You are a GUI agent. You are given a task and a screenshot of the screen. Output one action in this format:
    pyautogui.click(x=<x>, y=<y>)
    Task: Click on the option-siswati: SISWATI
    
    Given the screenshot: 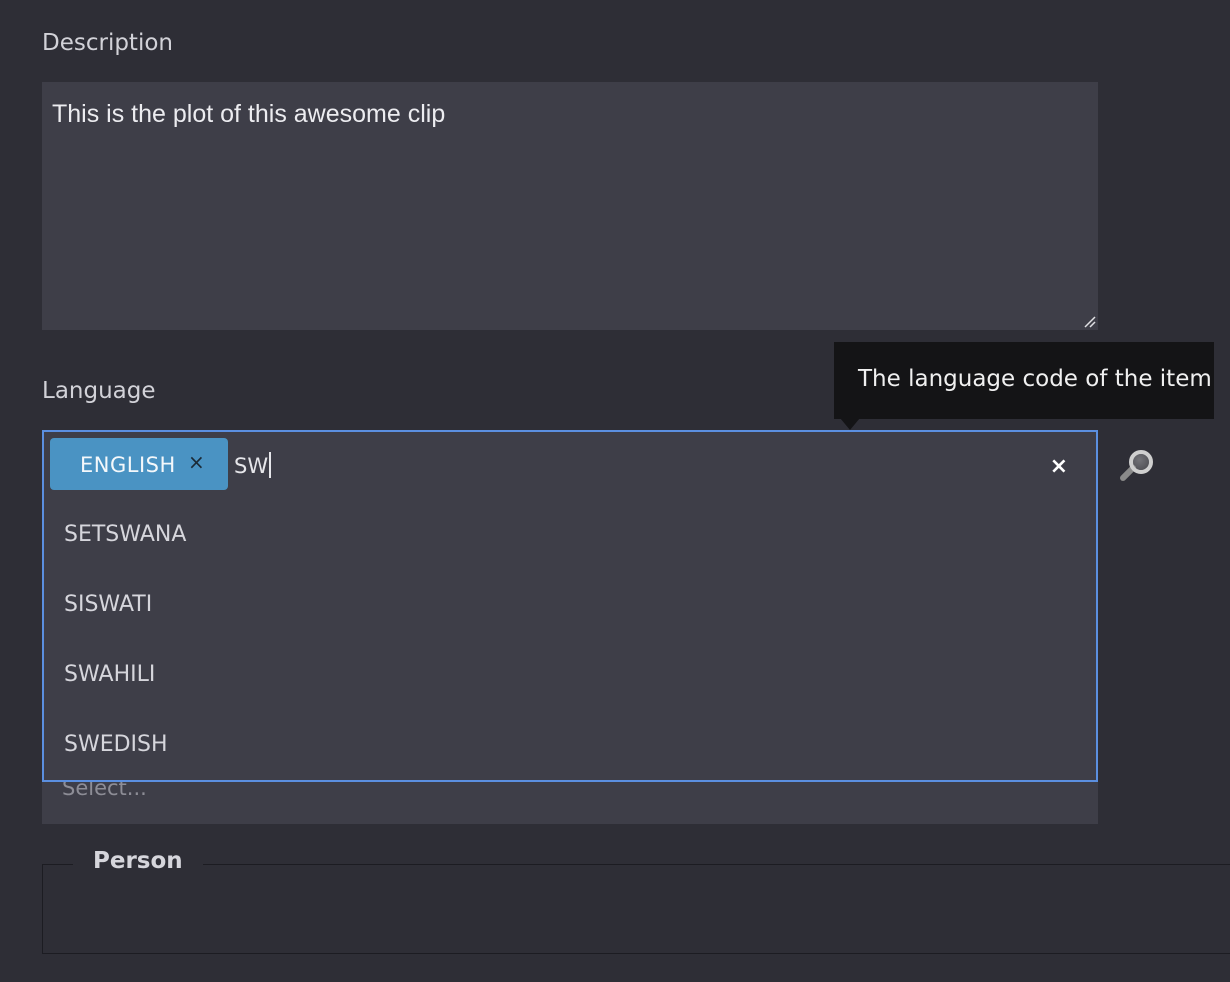 What is the action you would take?
    pyautogui.click(x=570, y=607)
    